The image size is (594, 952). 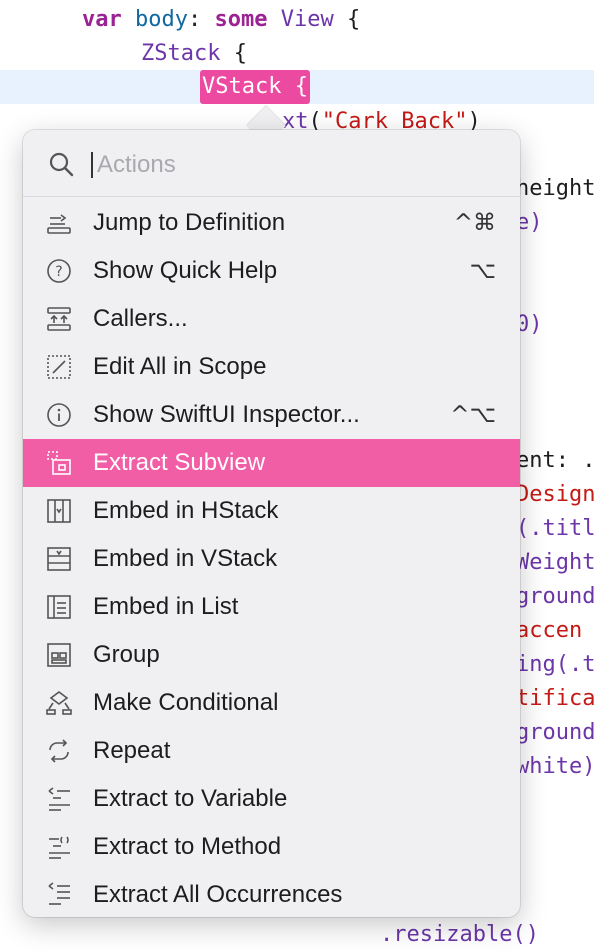 What do you see at coordinates (180, 366) in the screenshot?
I see `menu-item-label: Edit All in Scope` at bounding box center [180, 366].